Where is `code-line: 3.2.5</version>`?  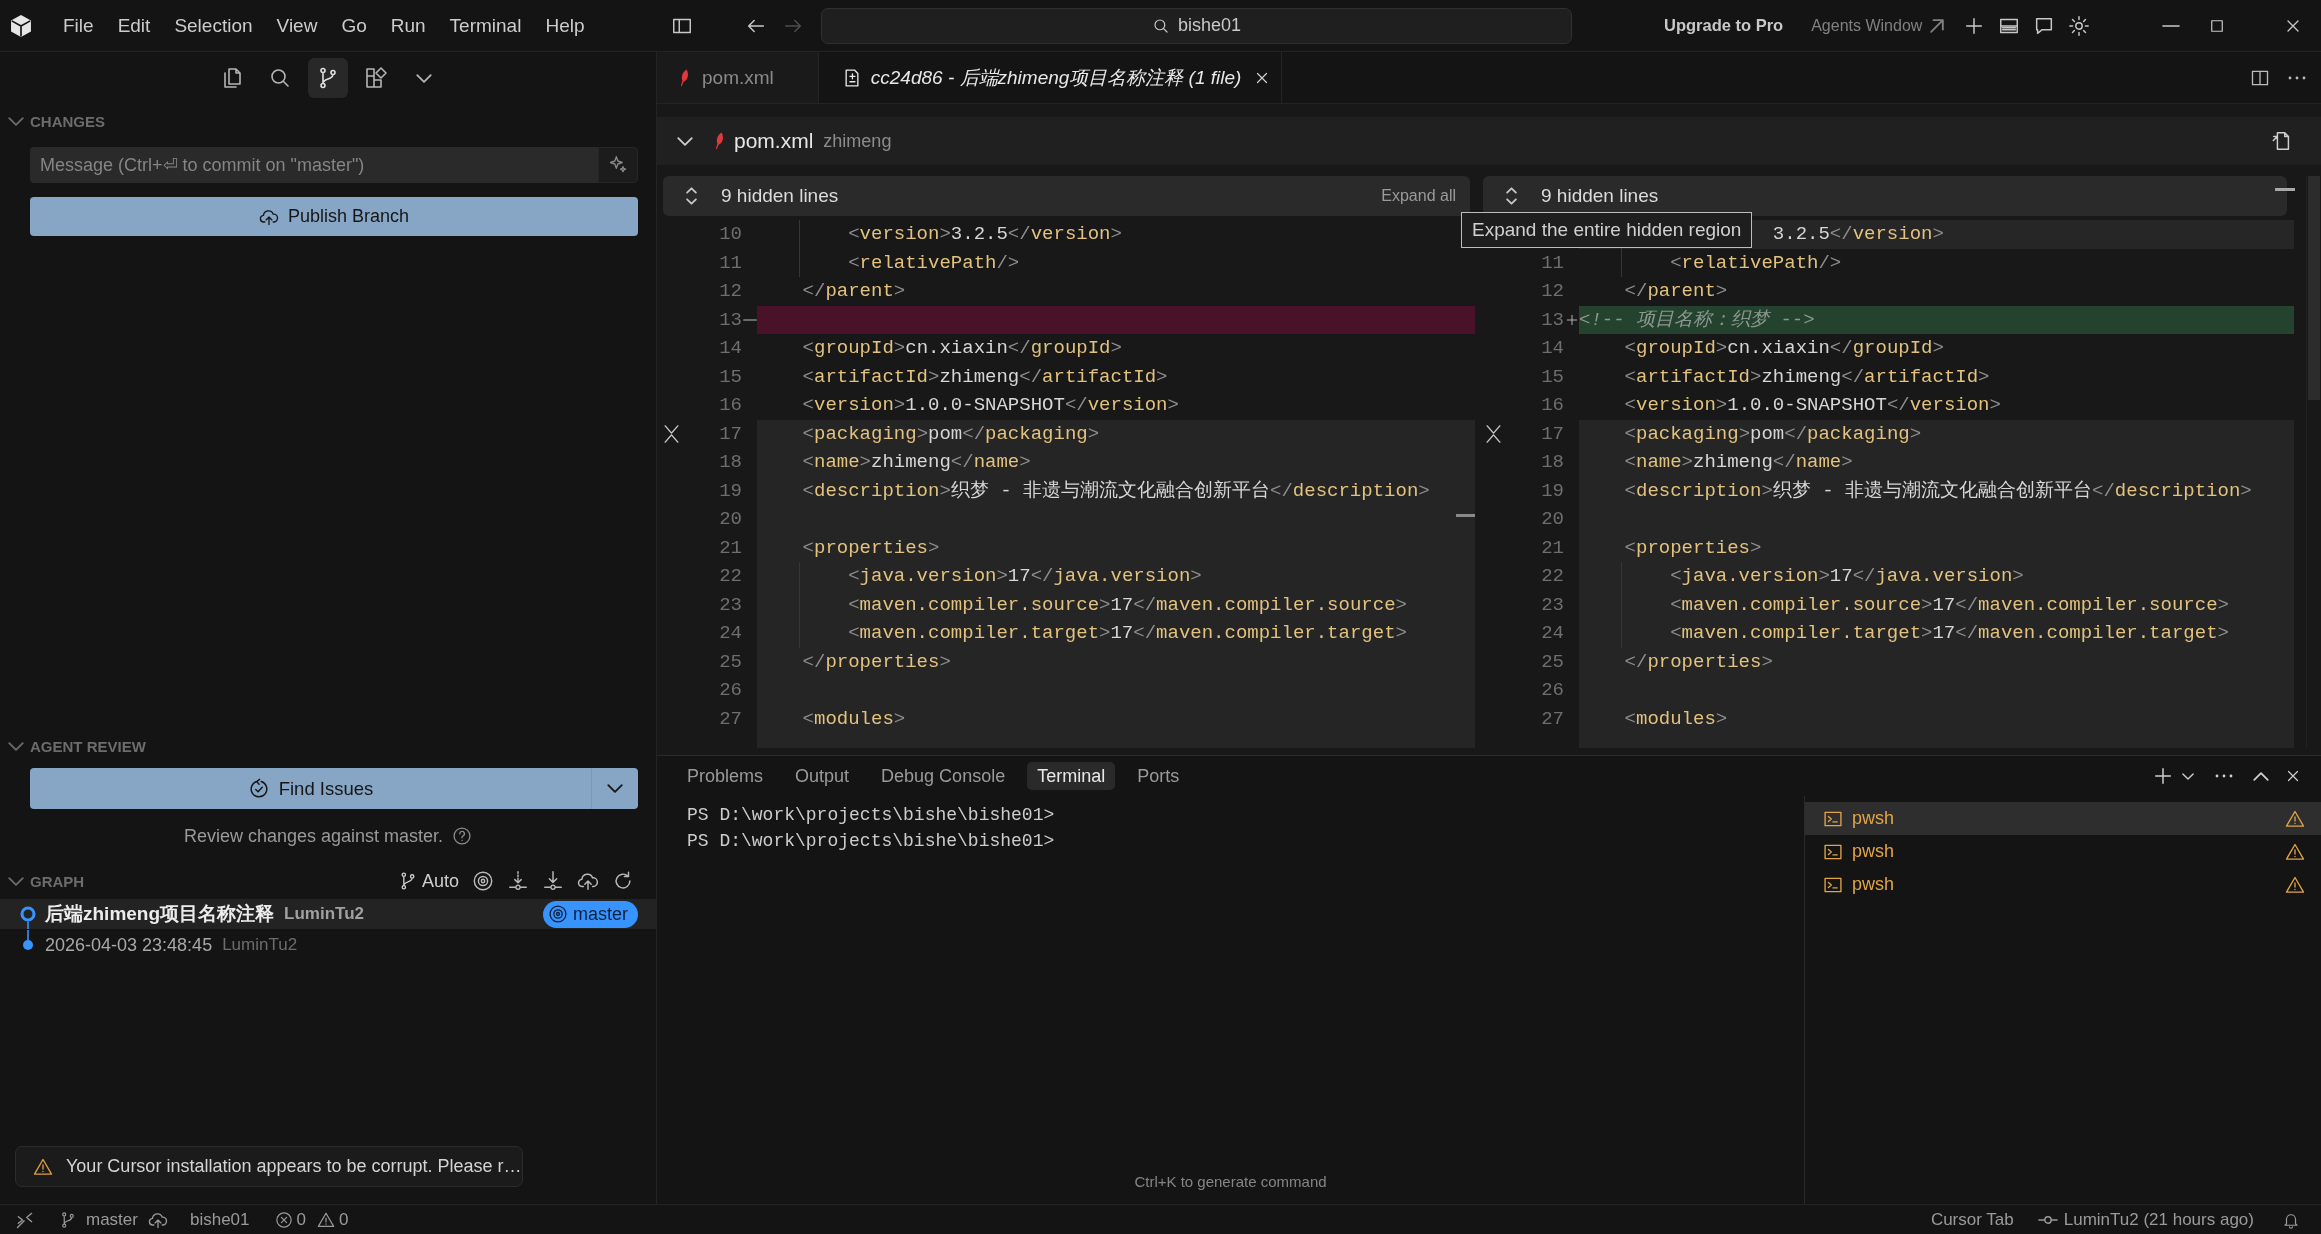
code-line: 3.2.5</version> is located at coordinates (1858, 234).